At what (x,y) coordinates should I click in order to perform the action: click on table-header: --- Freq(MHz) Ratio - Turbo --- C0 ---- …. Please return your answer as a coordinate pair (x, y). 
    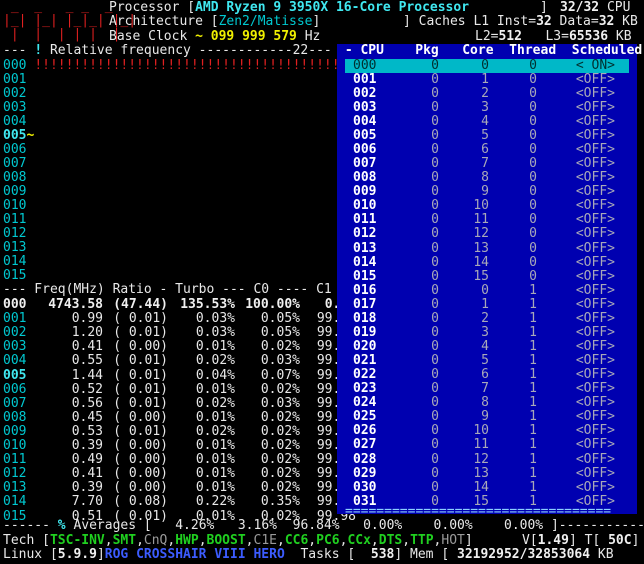
    Looking at the image, I should click on (167, 289).